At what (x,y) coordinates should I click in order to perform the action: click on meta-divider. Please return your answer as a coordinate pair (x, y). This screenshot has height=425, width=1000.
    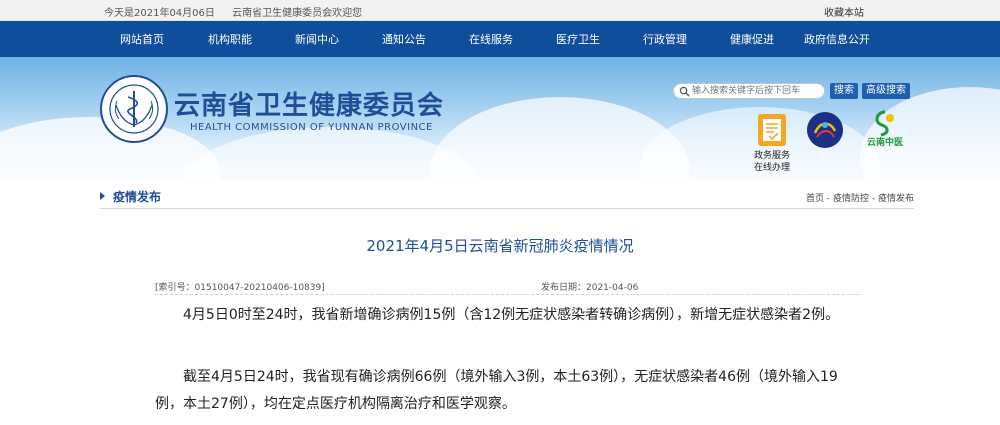
    Looking at the image, I should click on (507, 294).